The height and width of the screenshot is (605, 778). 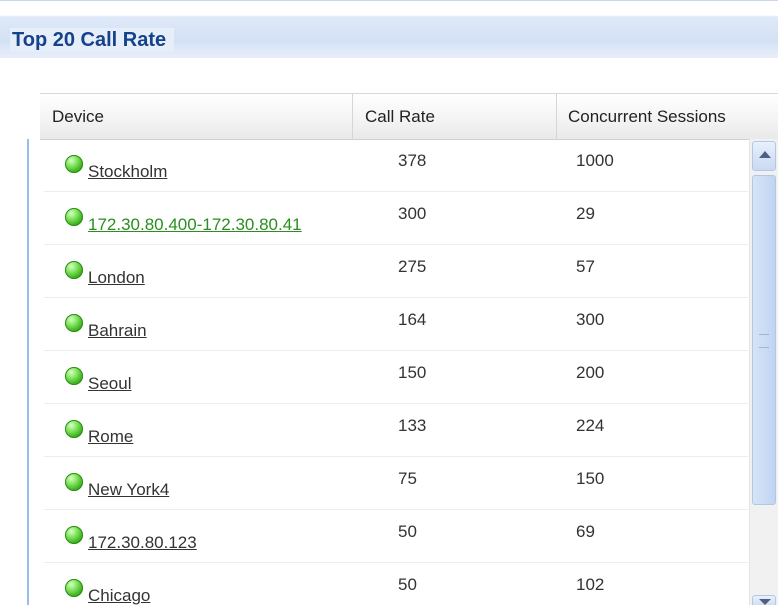 What do you see at coordinates (396, 271) in the screenshot?
I see `table-row: London 275 57` at bounding box center [396, 271].